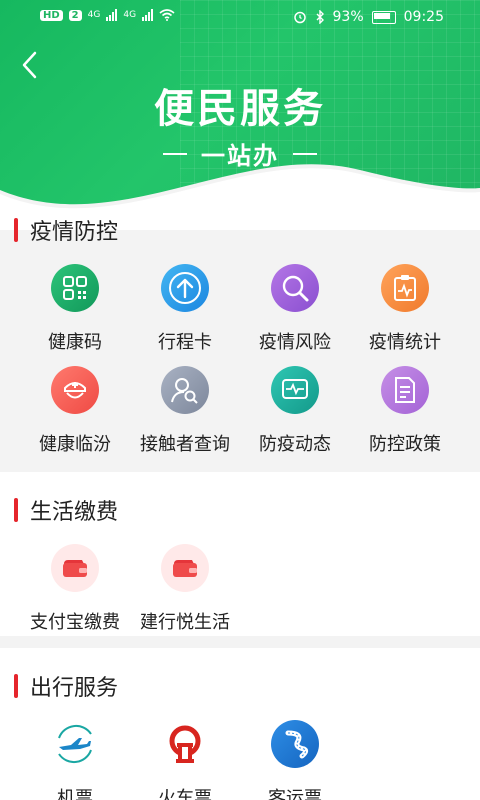 This screenshot has width=480, height=800. What do you see at coordinates (405, 390) in the screenshot?
I see `document-icon` at bounding box center [405, 390].